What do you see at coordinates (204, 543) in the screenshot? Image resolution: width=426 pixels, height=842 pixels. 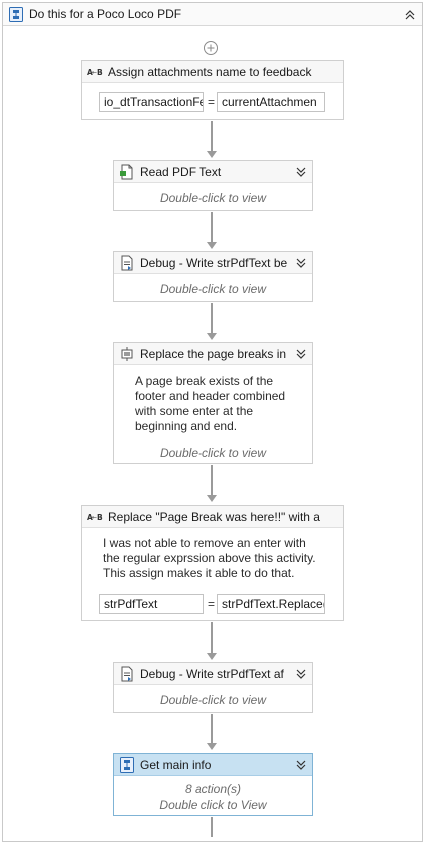 I see `annotation-line: I was not able to remove an enter with` at bounding box center [204, 543].